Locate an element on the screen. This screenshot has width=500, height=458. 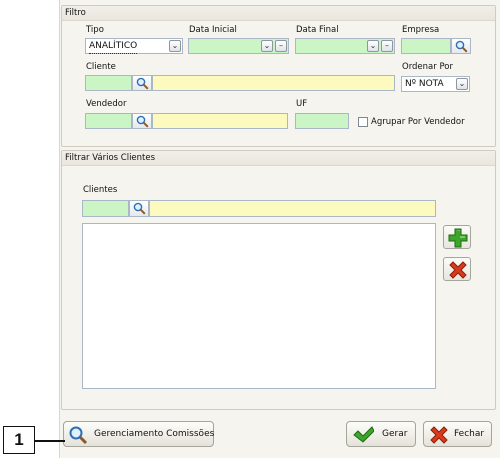
callout-line is located at coordinates (50, 441).